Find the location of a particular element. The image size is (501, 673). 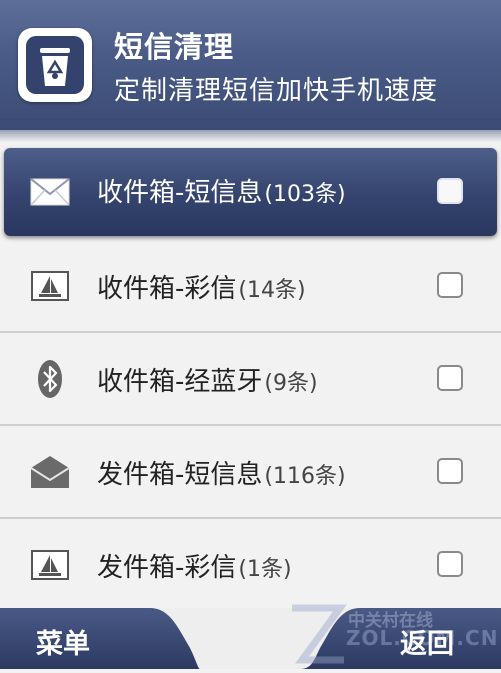

list-item-label: 发件箱-彩信(1条) is located at coordinates (194, 568).